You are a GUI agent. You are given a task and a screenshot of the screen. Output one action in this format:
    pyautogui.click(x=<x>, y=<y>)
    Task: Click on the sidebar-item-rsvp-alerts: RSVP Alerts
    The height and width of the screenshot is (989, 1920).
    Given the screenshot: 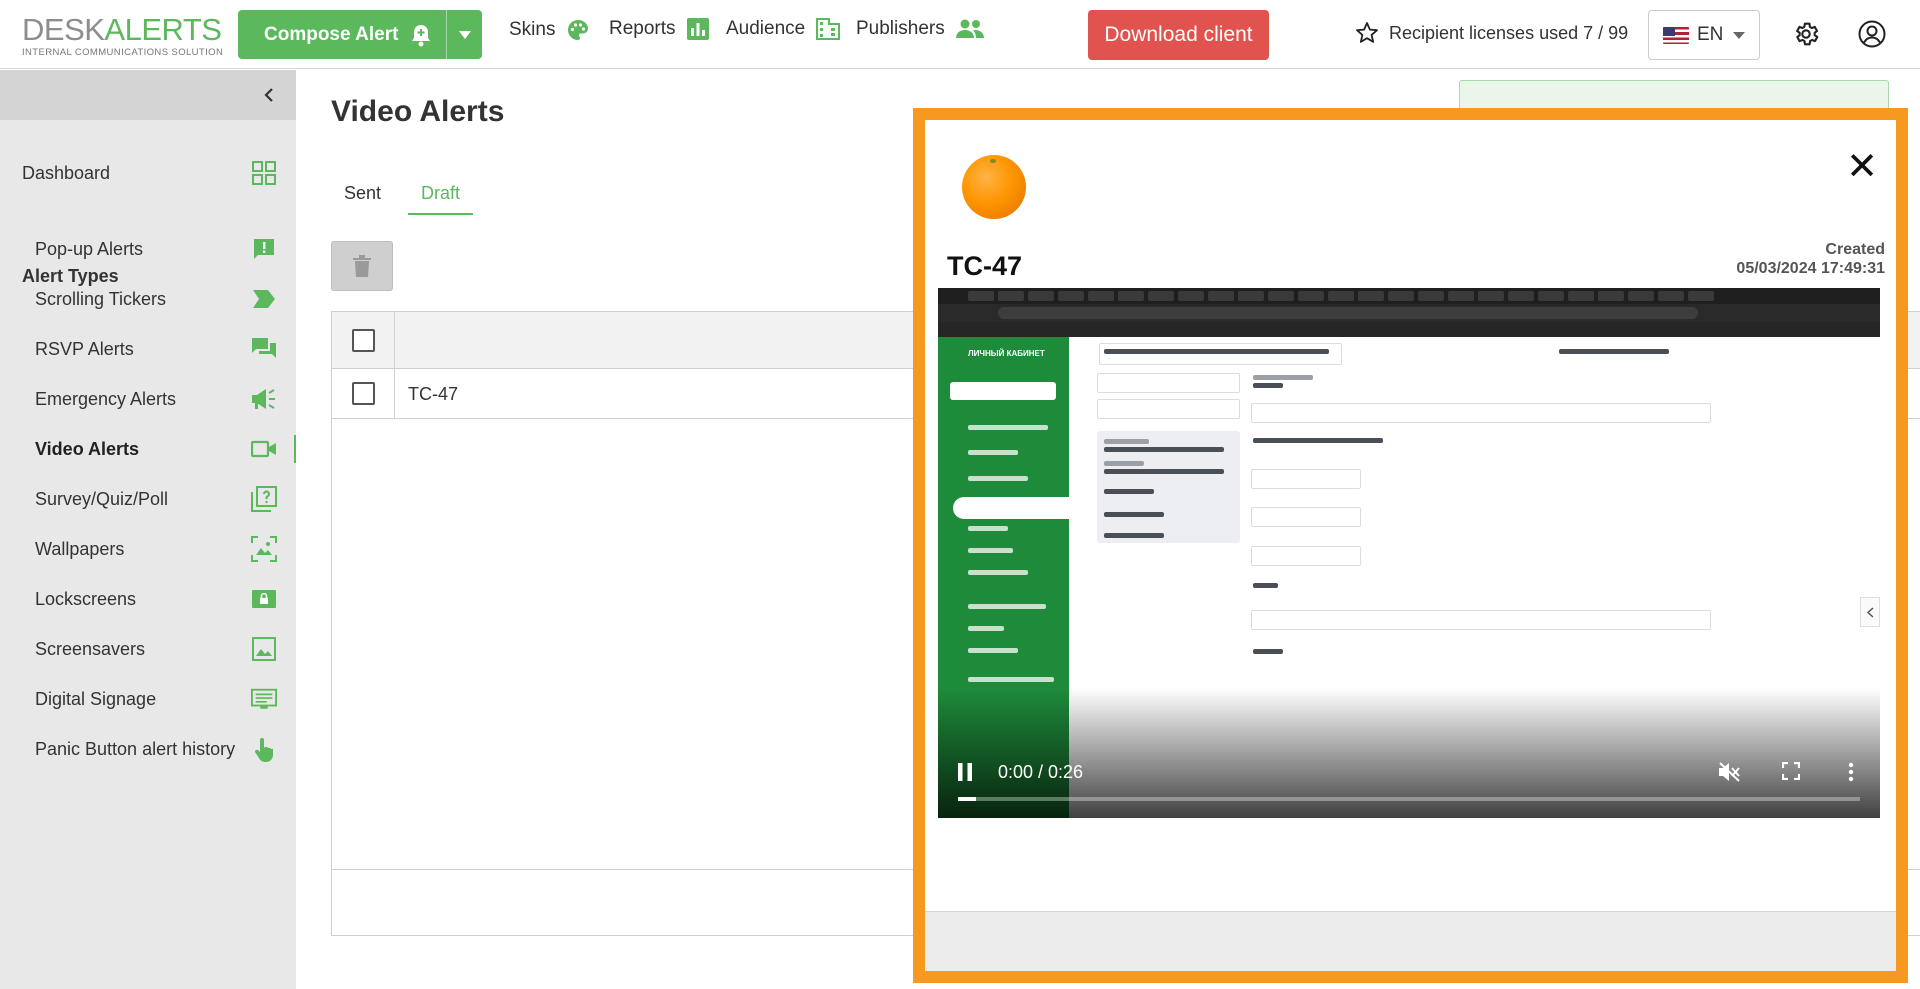 What is the action you would take?
    pyautogui.click(x=148, y=349)
    